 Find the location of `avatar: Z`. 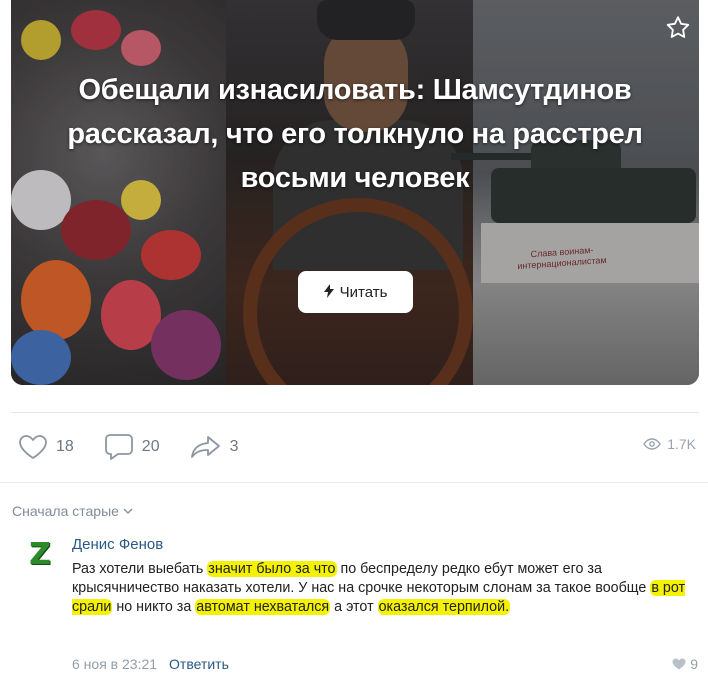

avatar: Z is located at coordinates (40, 554).